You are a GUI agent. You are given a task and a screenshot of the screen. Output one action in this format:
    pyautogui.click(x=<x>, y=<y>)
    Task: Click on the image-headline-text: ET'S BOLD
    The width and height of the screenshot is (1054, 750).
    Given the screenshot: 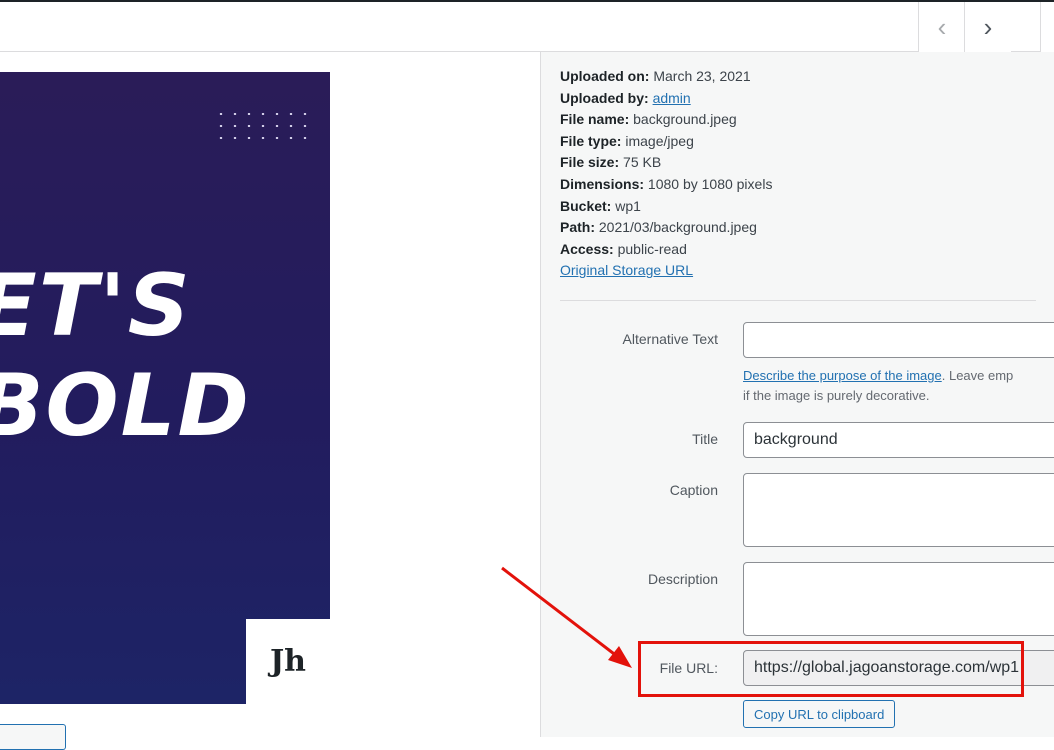 What is the action you would take?
    pyautogui.click(x=125, y=356)
    